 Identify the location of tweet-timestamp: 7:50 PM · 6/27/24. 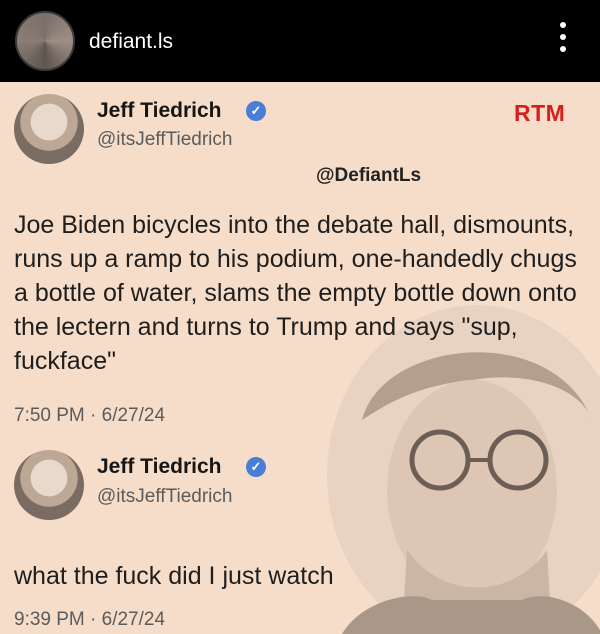
(90, 415).